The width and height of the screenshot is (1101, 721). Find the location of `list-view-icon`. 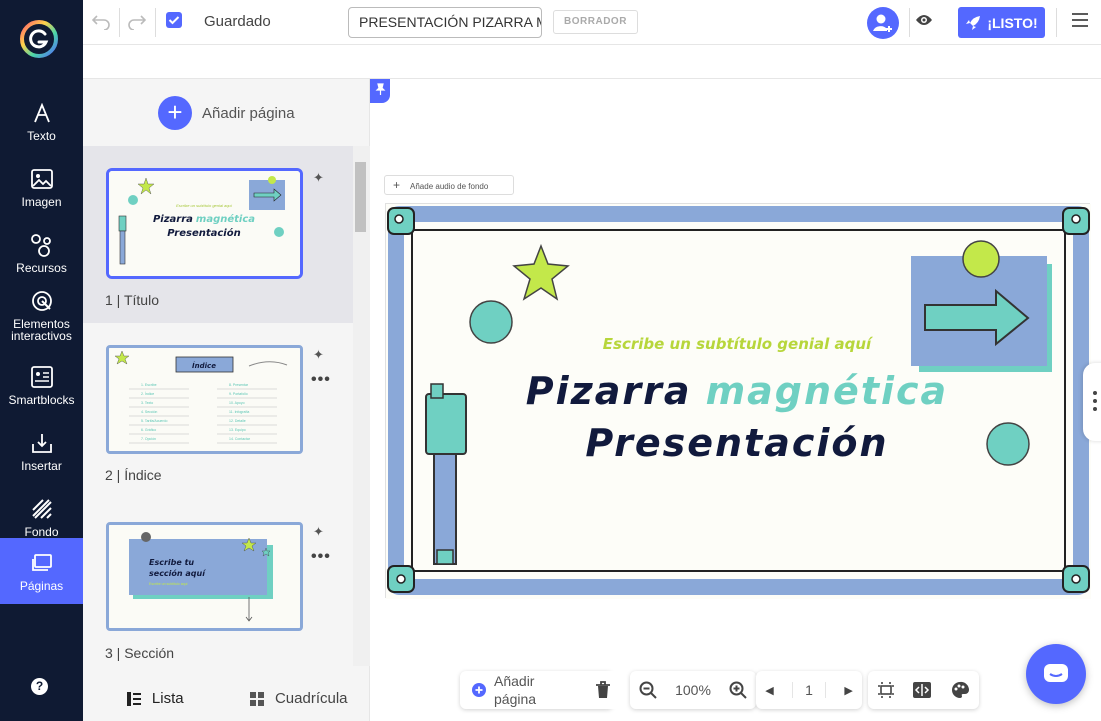

list-view-icon is located at coordinates (133, 698).